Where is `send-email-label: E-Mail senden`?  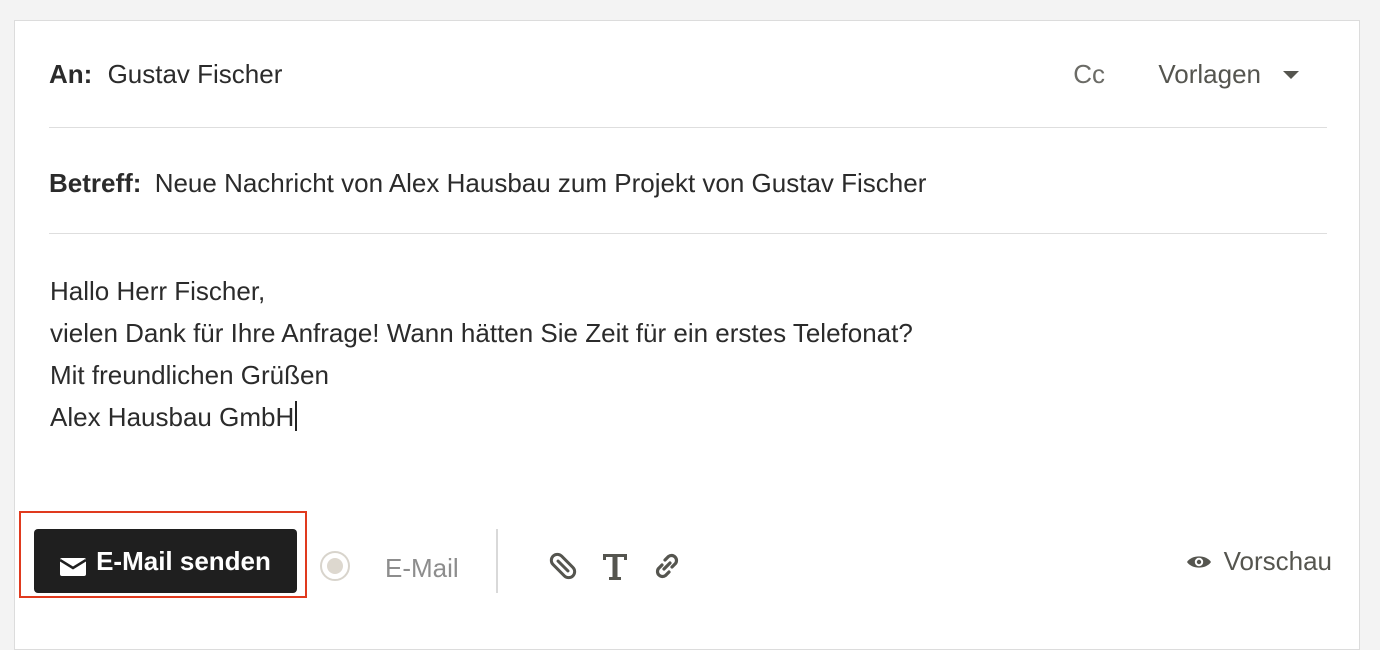
send-email-label: E-Mail senden is located at coordinates (183, 560).